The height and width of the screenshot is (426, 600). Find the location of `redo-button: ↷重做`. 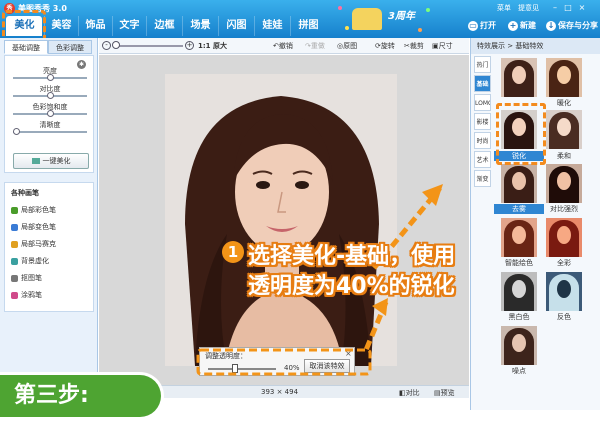

redo-button: ↷重做 is located at coordinates (315, 46).